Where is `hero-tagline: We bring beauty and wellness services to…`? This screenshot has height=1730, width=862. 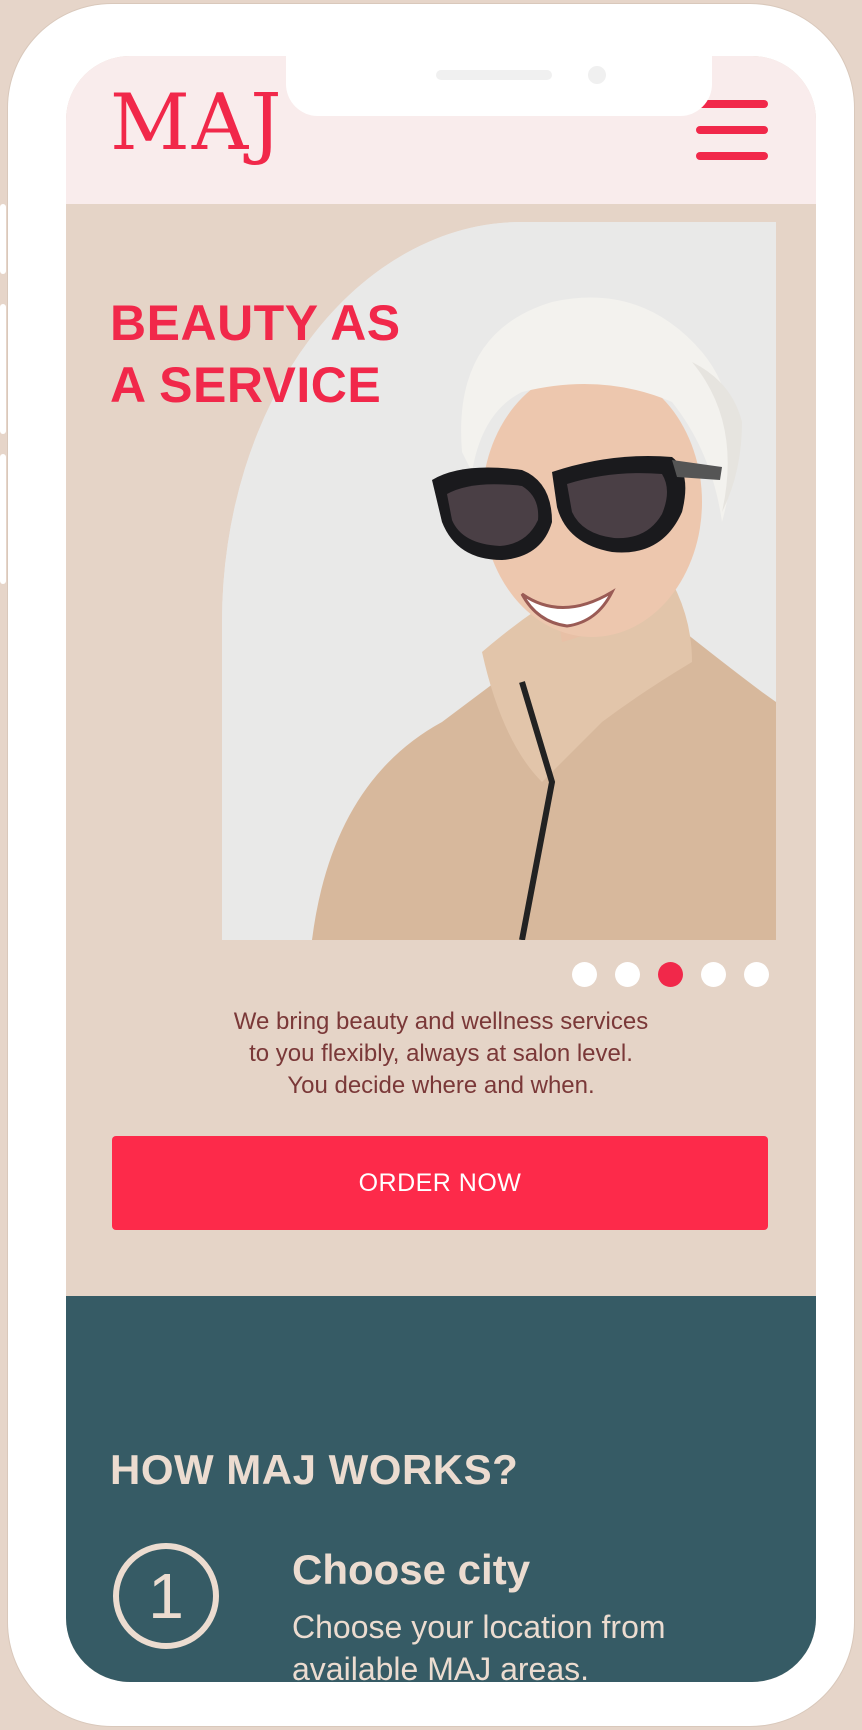
hero-tagline: We bring beauty and wellness services to… is located at coordinates (441, 1054).